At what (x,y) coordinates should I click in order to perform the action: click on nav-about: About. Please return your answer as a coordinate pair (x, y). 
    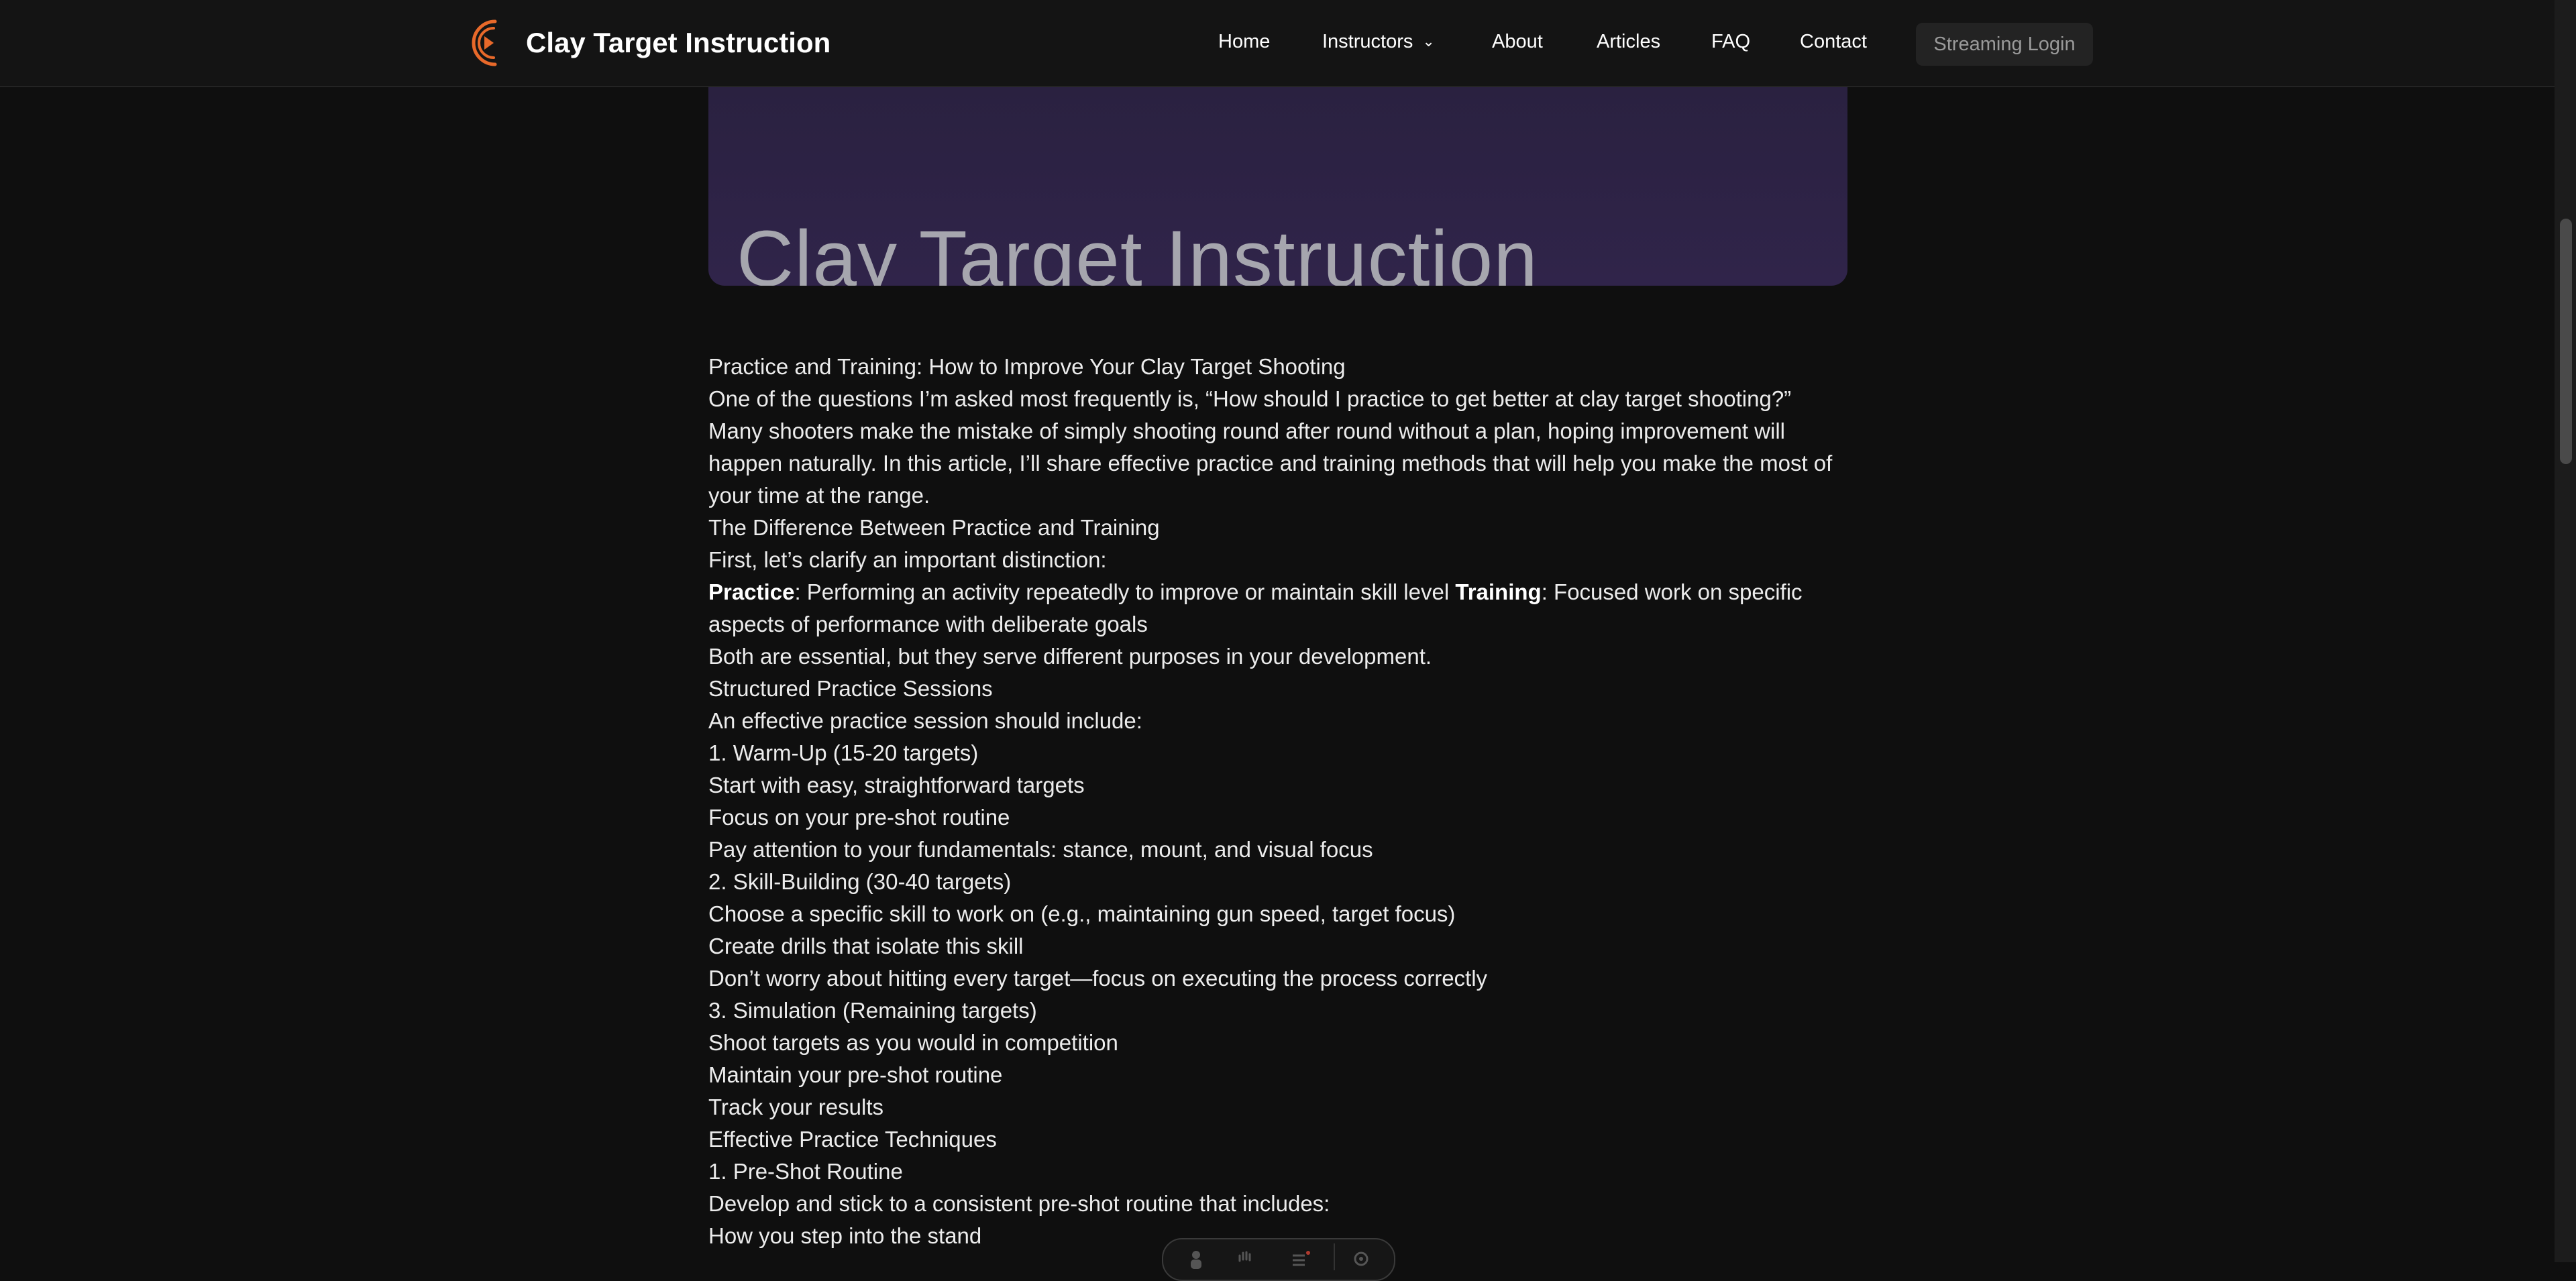
    Looking at the image, I should click on (1517, 42).